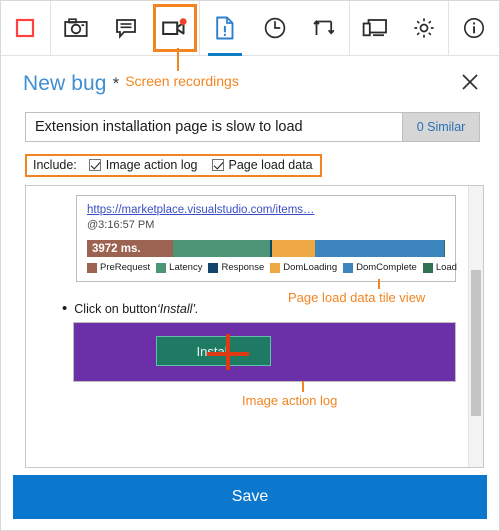 This screenshot has width=500, height=531. Describe the element at coordinates (444, 248) in the screenshot. I see `timing-segment-load` at that location.